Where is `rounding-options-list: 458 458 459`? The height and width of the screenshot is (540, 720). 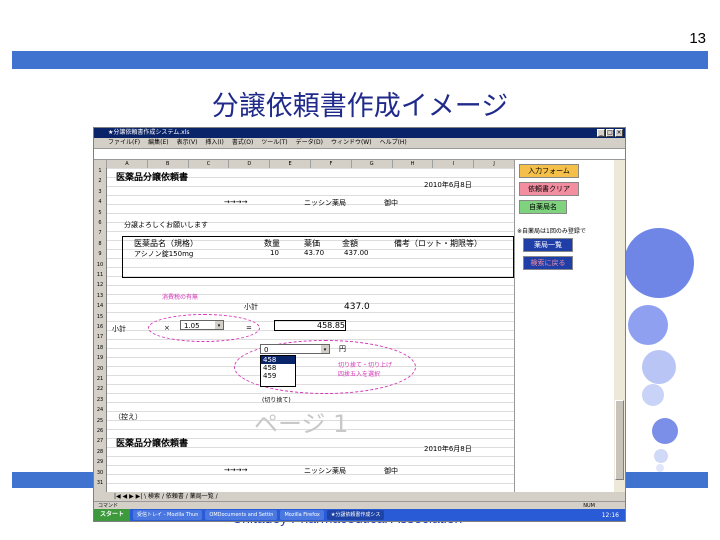
rounding-options-list: 458 458 459 is located at coordinates (278, 371).